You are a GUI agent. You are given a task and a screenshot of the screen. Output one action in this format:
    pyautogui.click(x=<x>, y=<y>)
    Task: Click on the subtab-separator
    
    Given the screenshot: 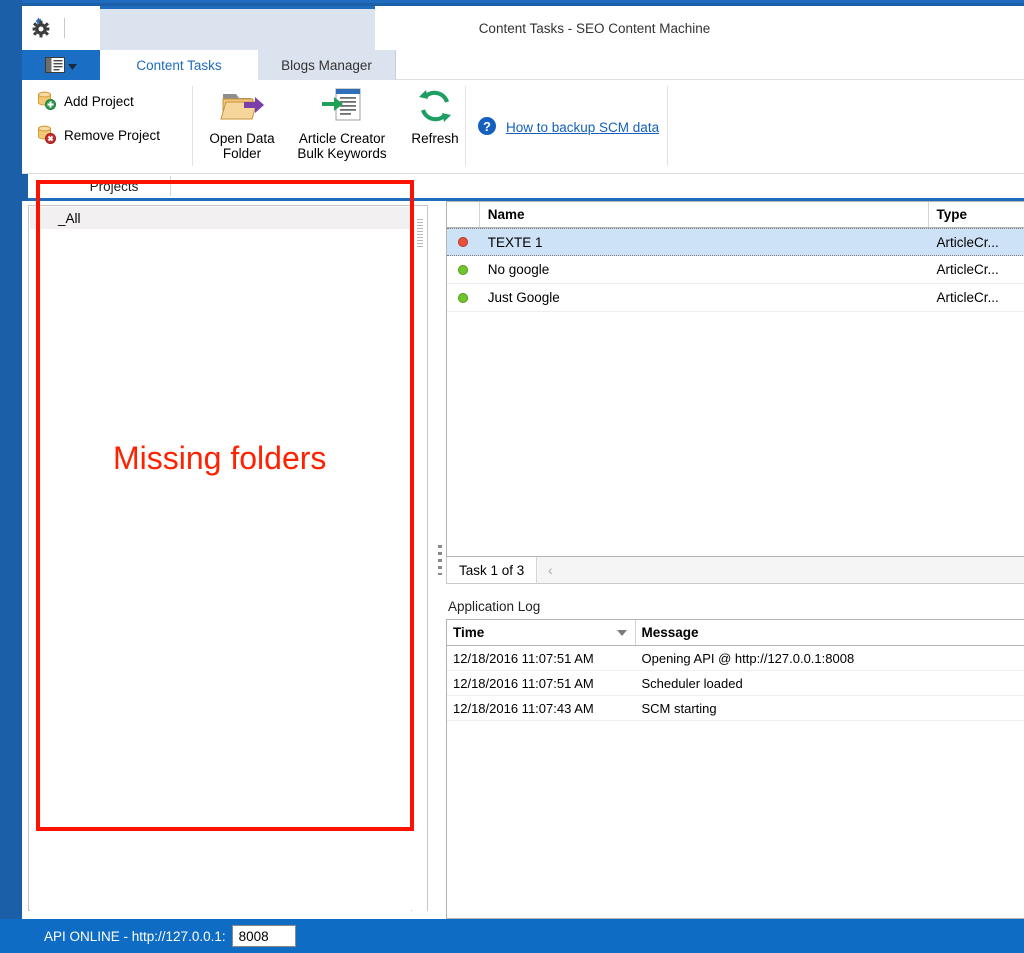 What is the action you would take?
    pyautogui.click(x=170, y=186)
    